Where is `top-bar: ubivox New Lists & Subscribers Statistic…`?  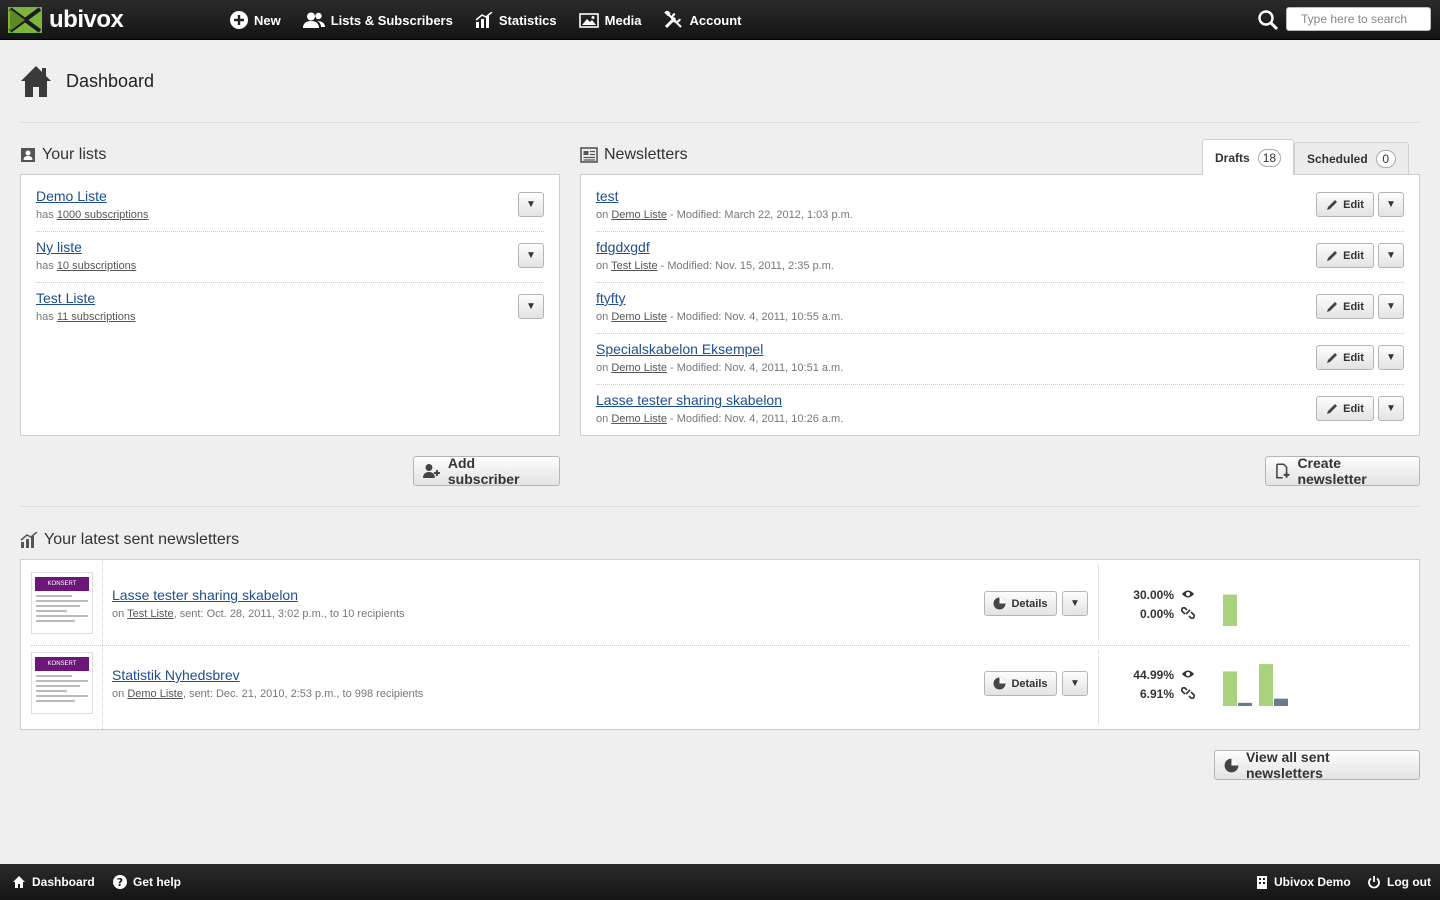
top-bar: ubivox New Lists & Subscribers Statistic… is located at coordinates (720, 20).